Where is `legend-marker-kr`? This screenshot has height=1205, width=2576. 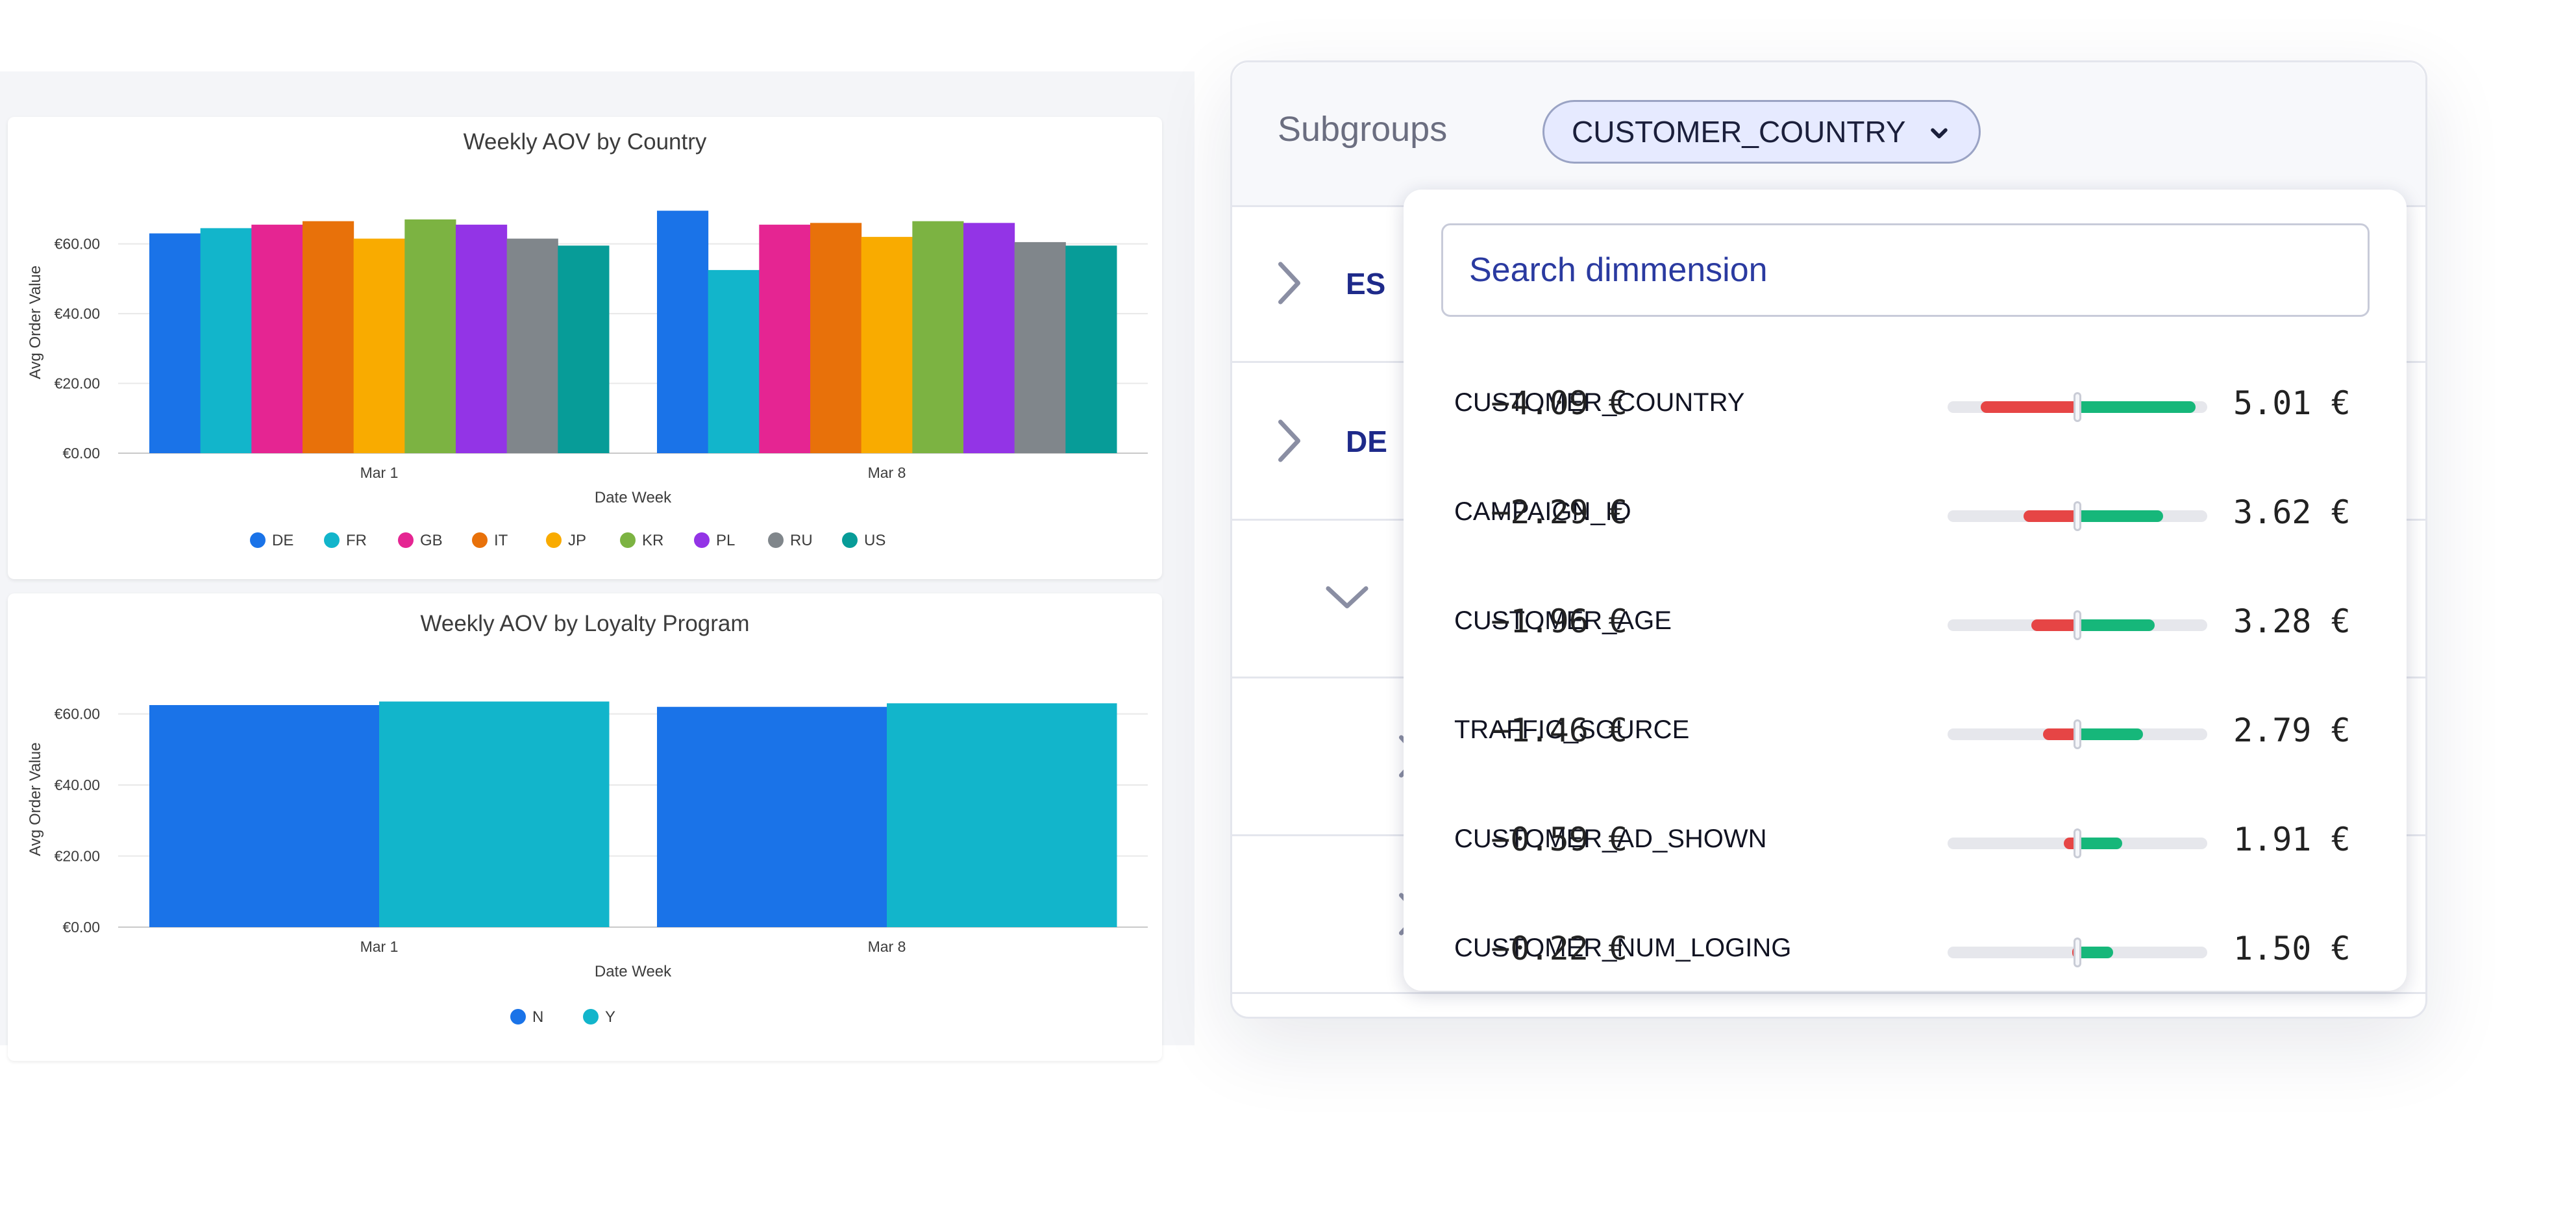 legend-marker-kr is located at coordinates (628, 540).